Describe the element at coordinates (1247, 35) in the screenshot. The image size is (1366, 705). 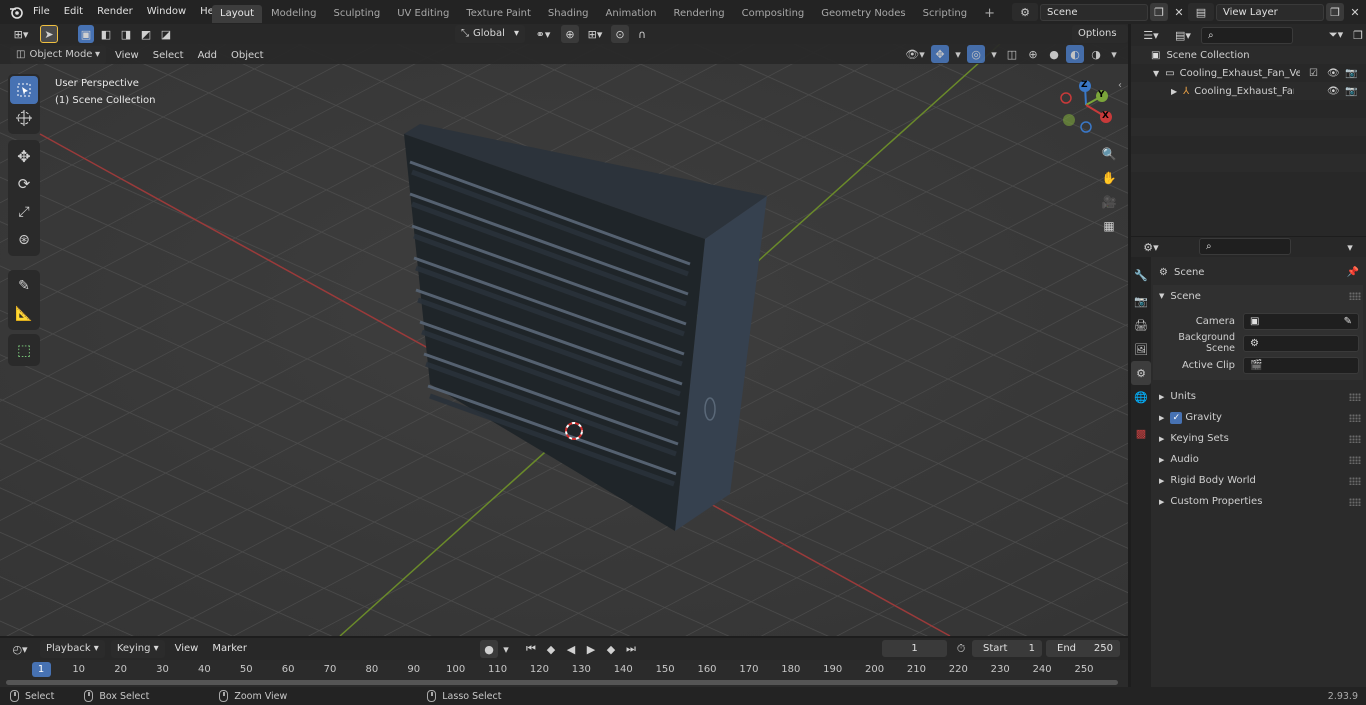
I see `outliner-search-input: ⌕` at that location.